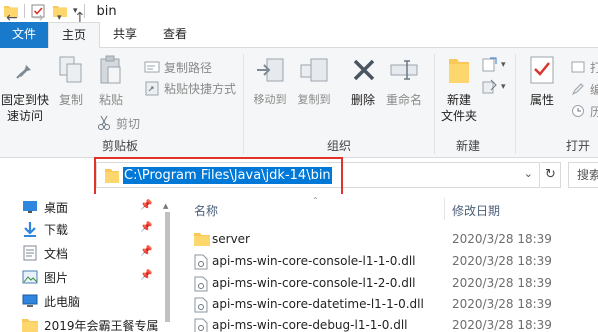 This screenshot has width=598, height=332. I want to click on history-label: 历, so click(594, 111).